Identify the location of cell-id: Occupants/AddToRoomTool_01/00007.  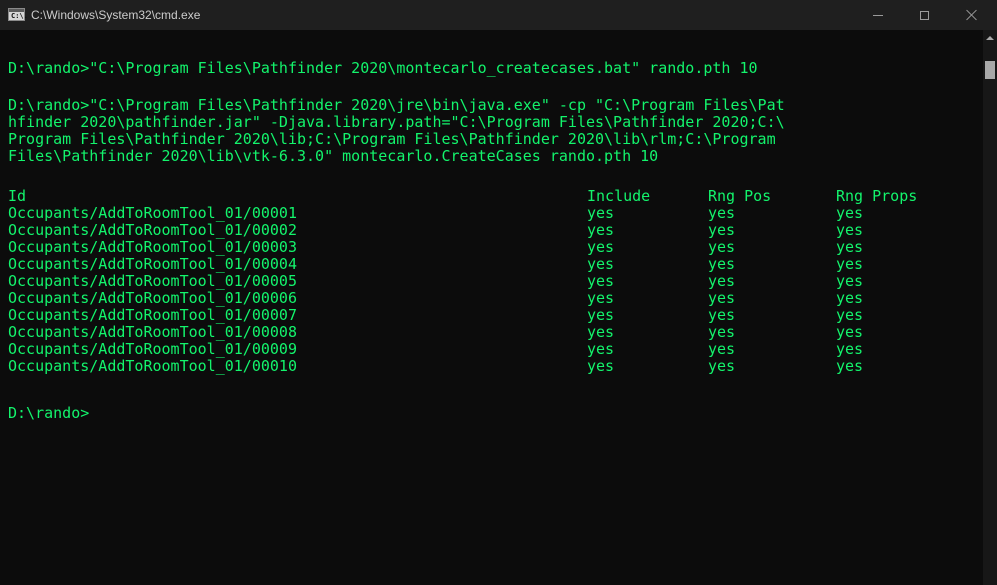
(152, 315).